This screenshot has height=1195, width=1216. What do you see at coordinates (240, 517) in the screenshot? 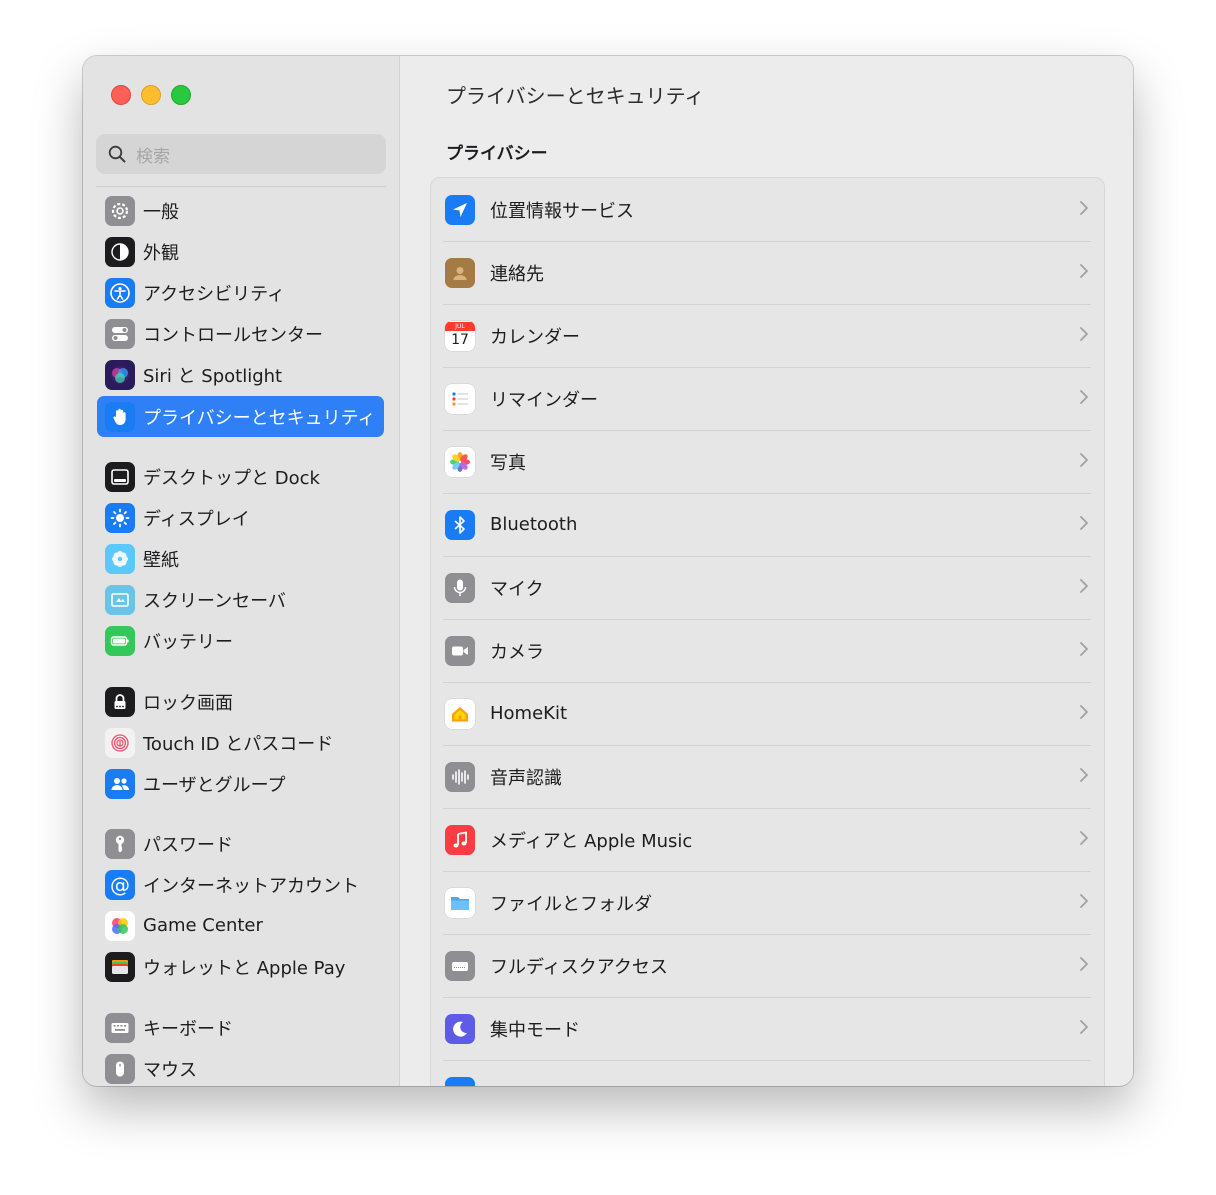
I see `sidebar-item-display: ディスプレイ` at bounding box center [240, 517].